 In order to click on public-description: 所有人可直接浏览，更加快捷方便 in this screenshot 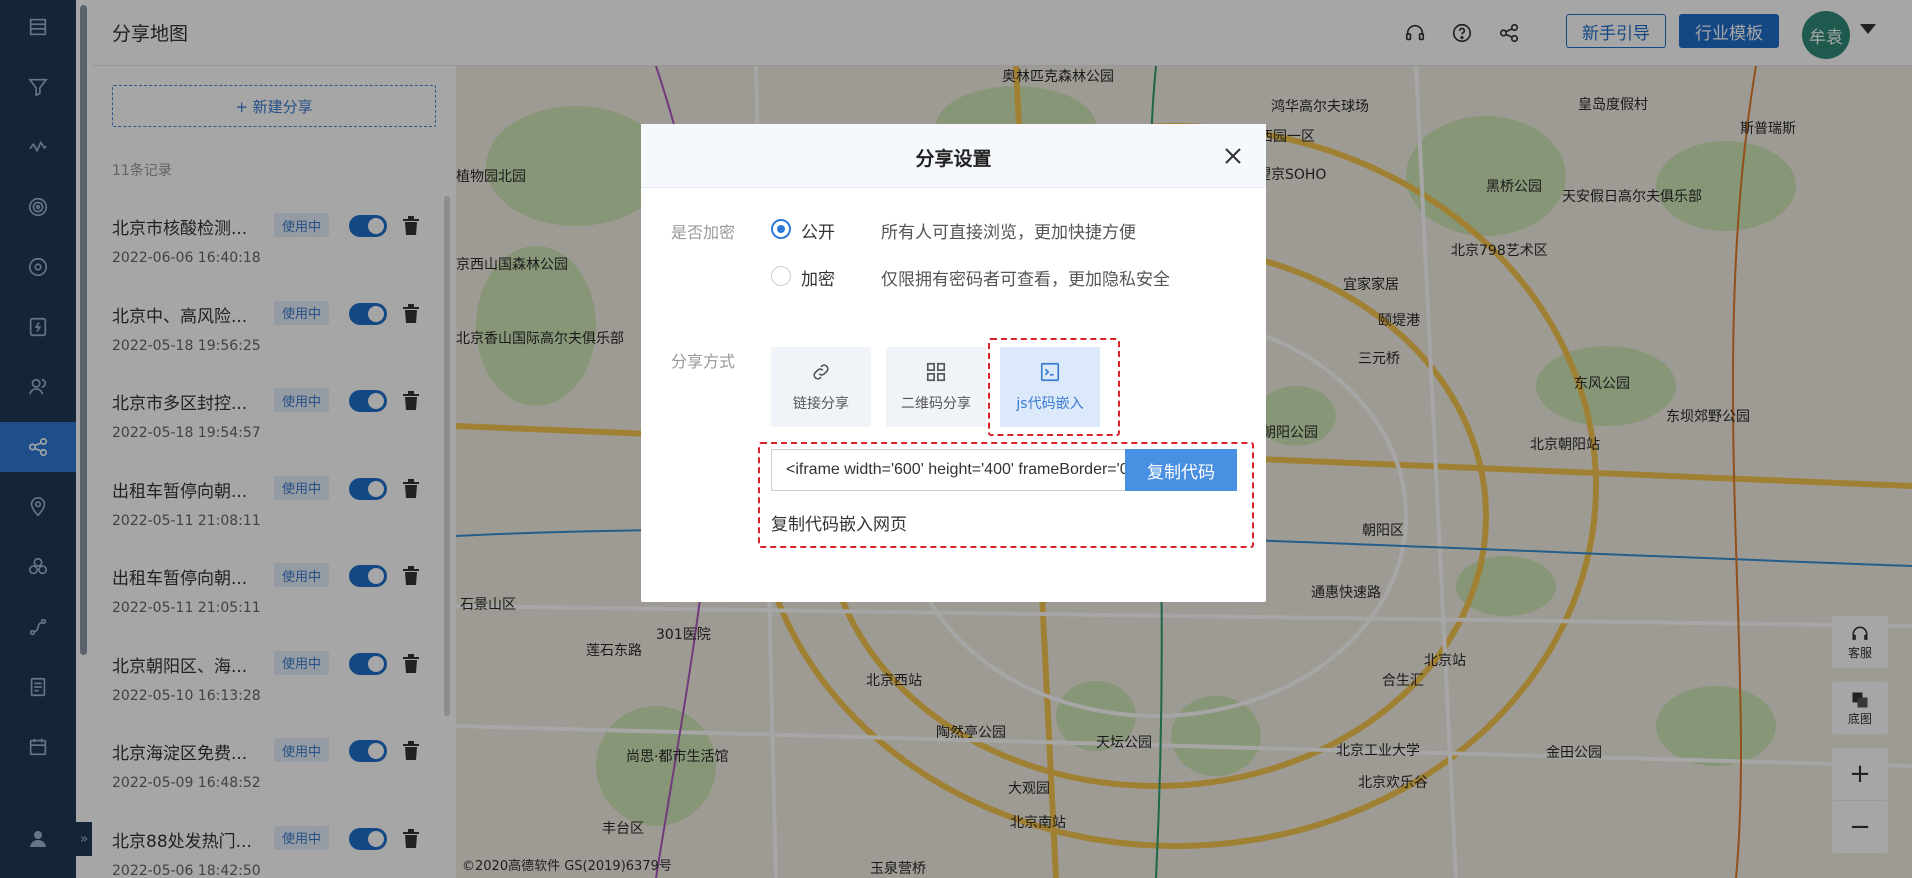, I will do `click(1008, 233)`.